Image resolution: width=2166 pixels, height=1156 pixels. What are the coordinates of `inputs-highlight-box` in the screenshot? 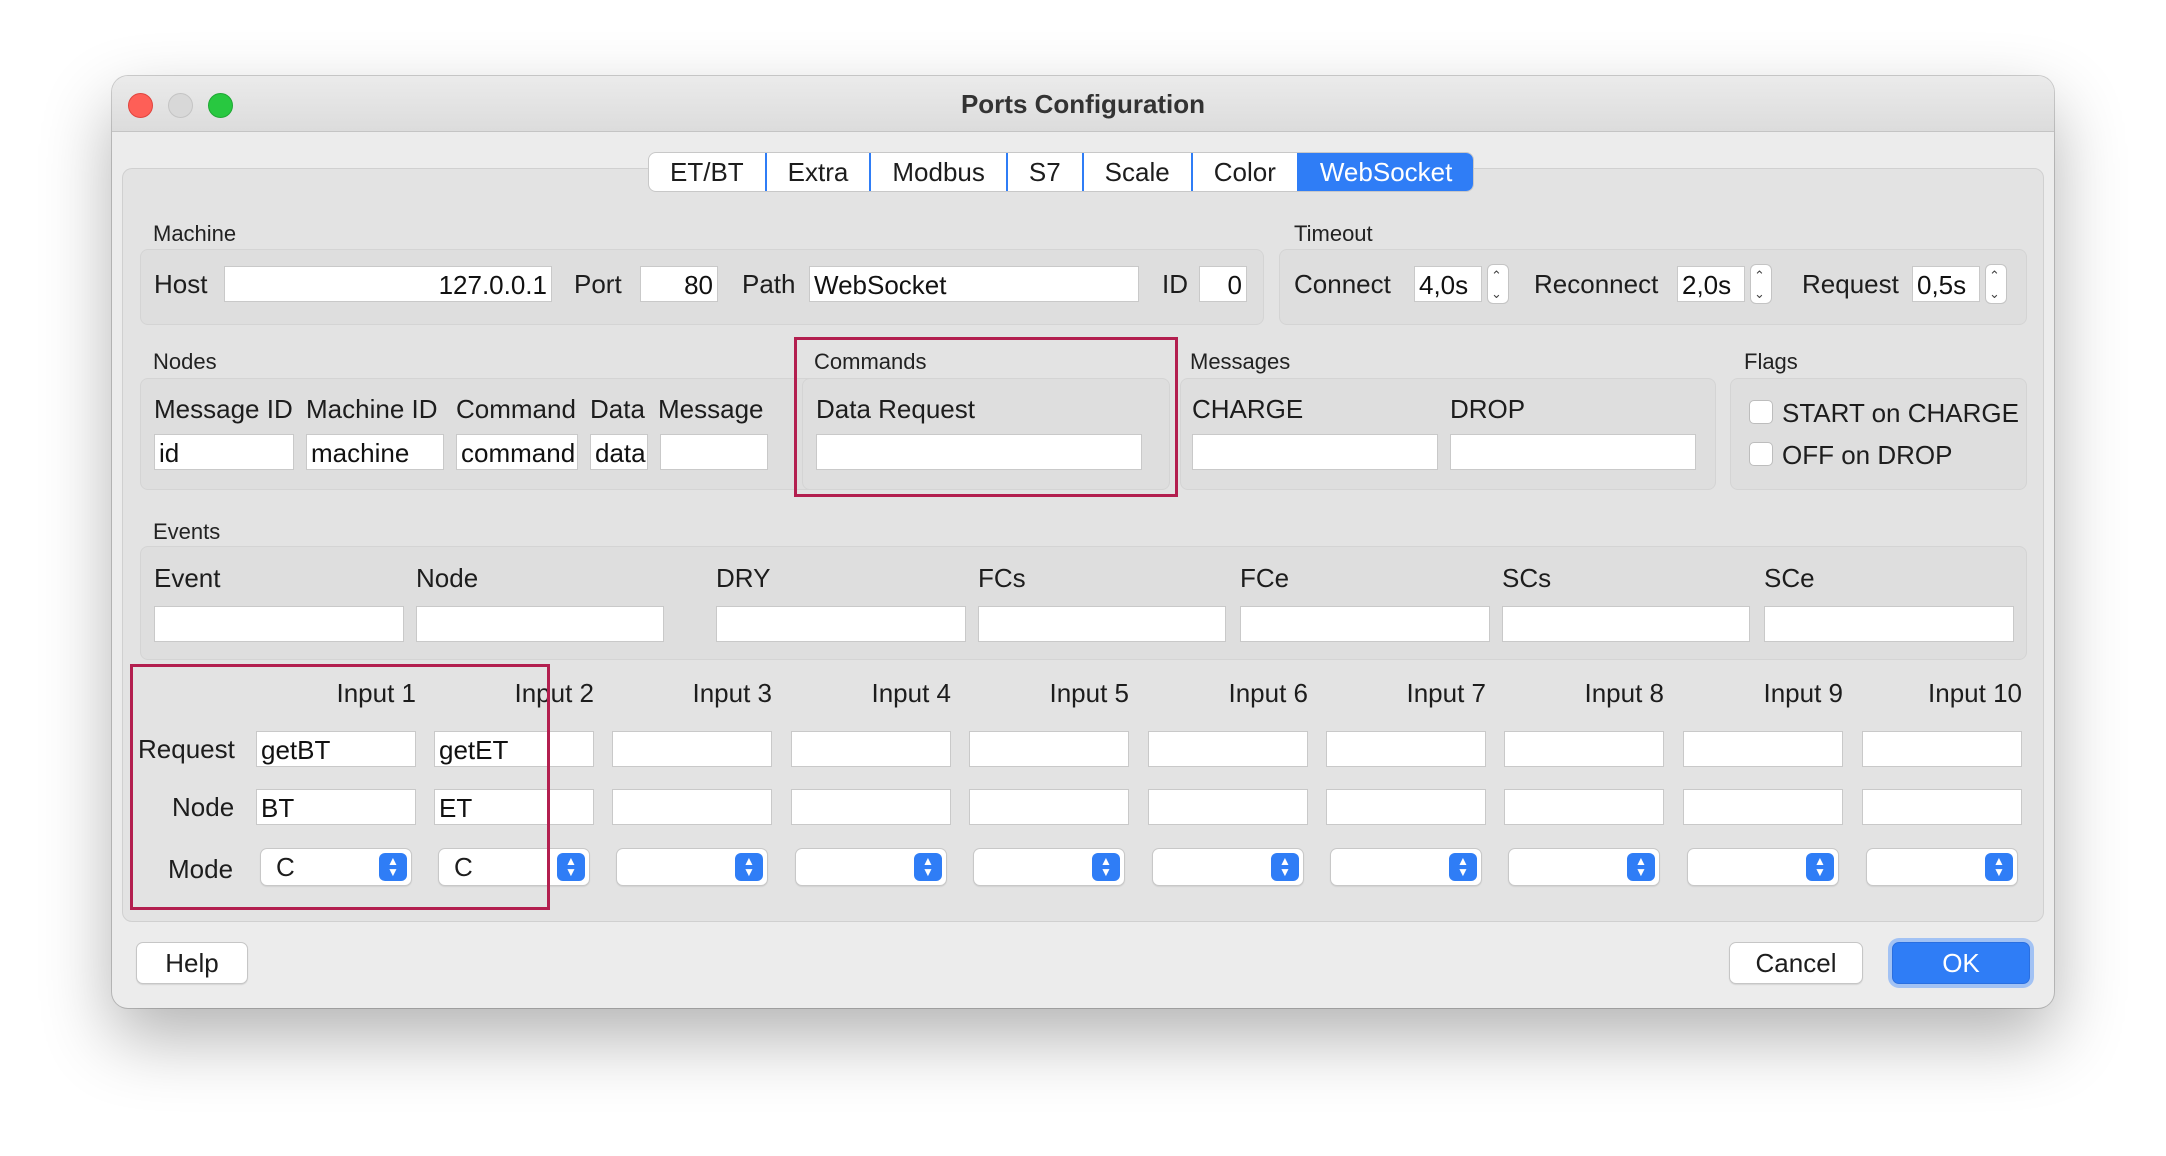 It's located at (340, 787).